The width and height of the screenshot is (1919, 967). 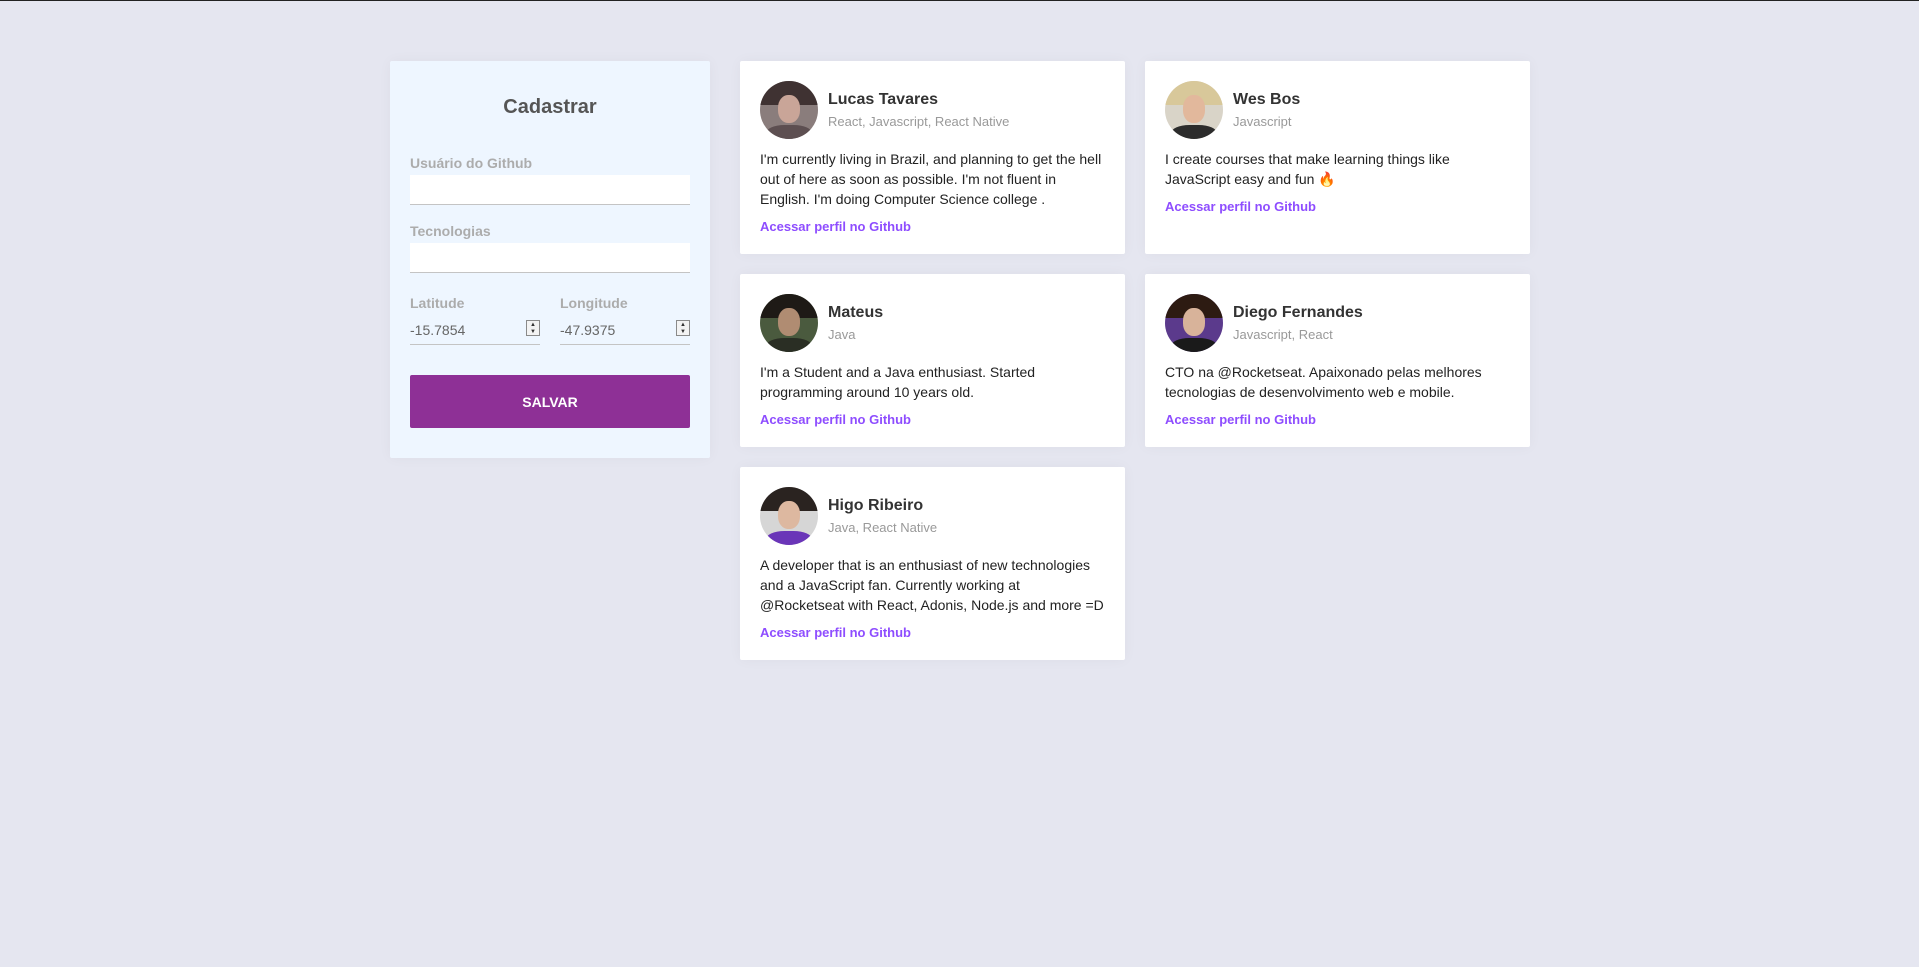 What do you see at coordinates (1337, 110) in the screenshot?
I see `dev-header: Wes Bos Javascript` at bounding box center [1337, 110].